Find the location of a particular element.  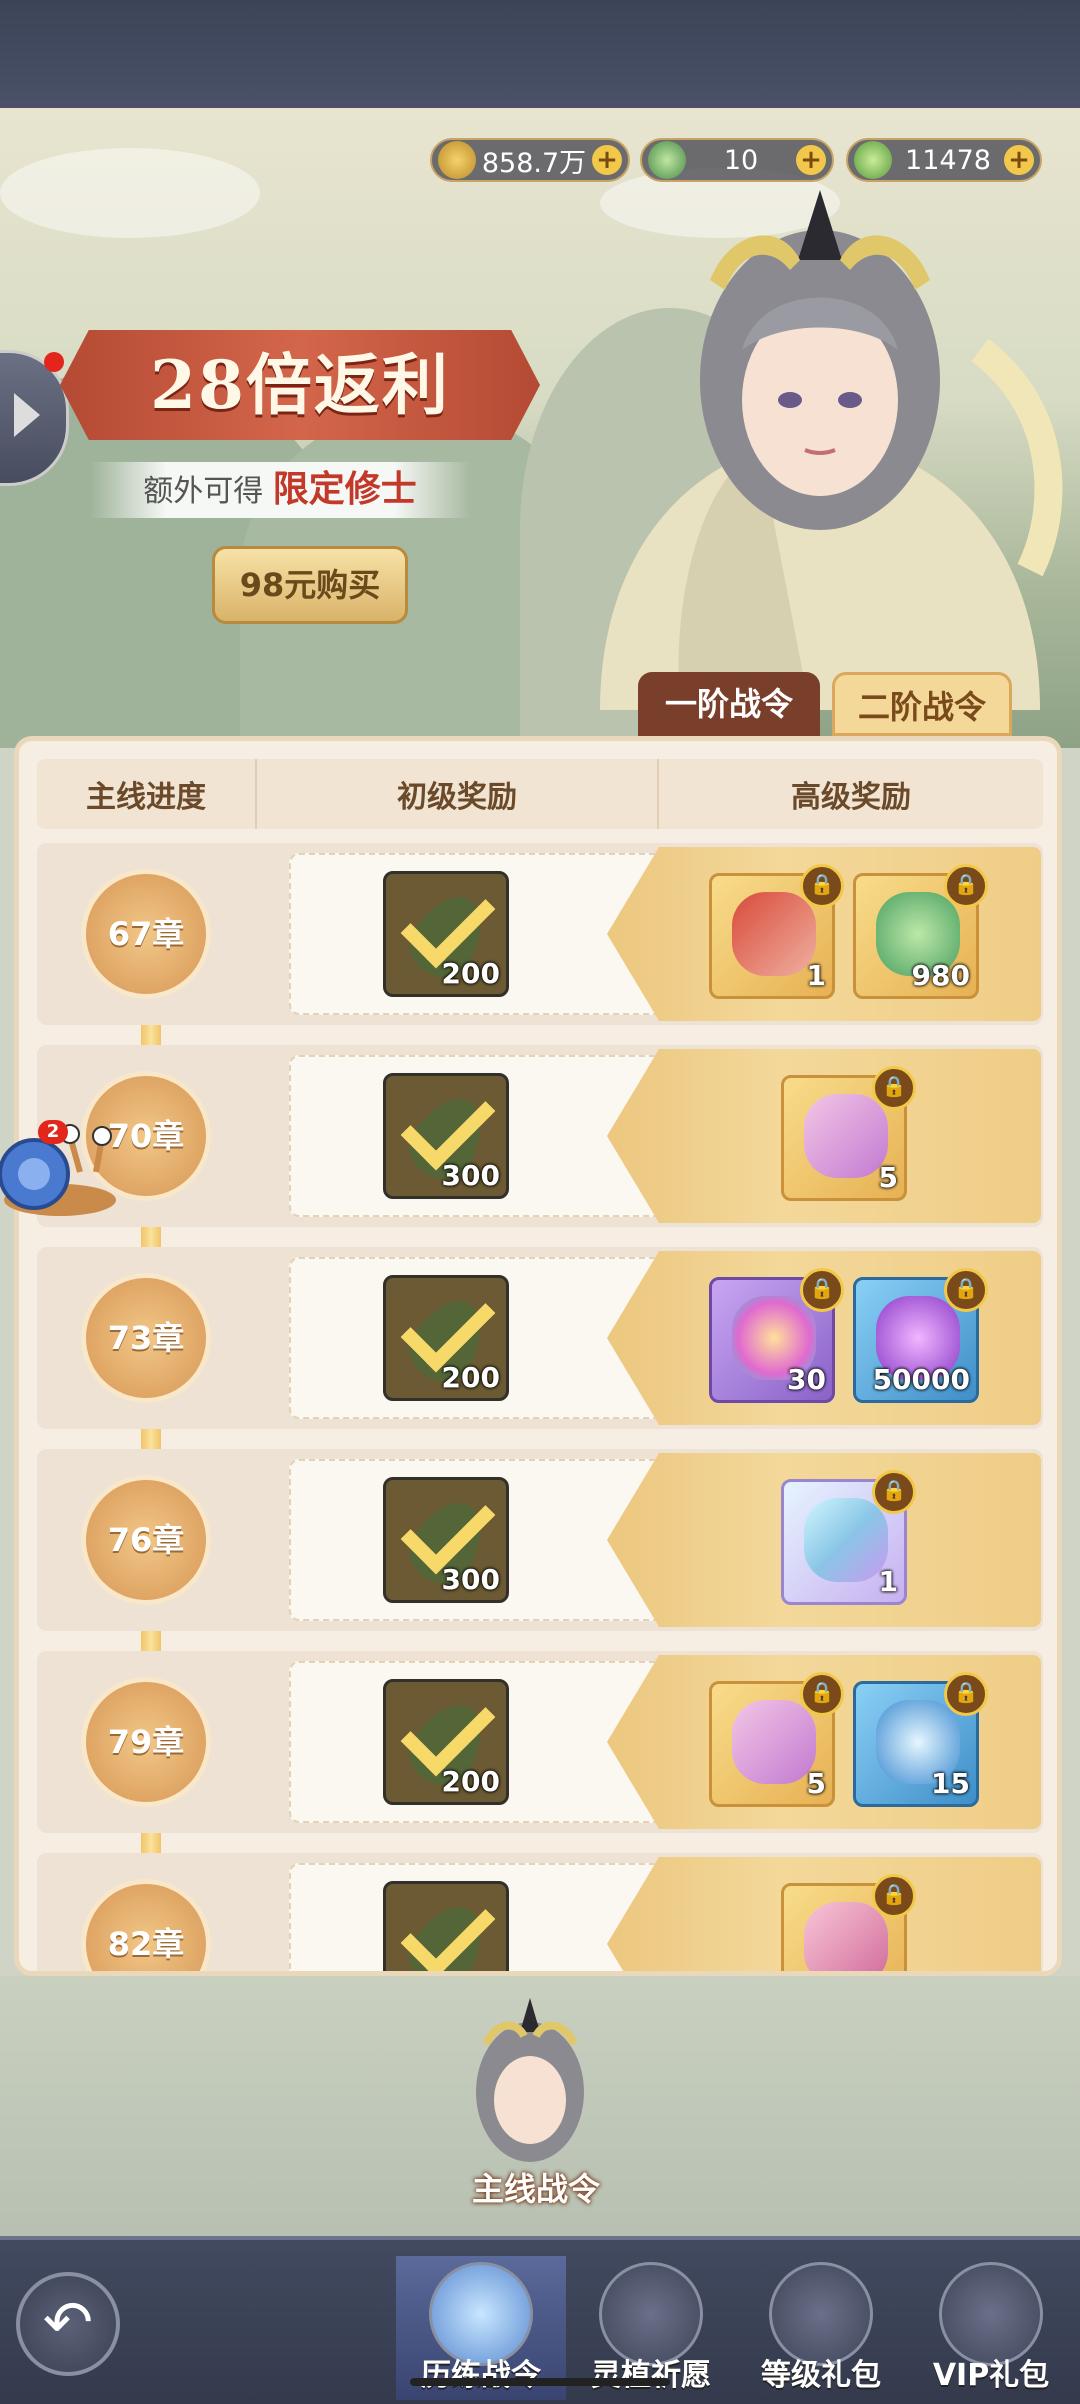

home-indicator is located at coordinates (540, 2382).